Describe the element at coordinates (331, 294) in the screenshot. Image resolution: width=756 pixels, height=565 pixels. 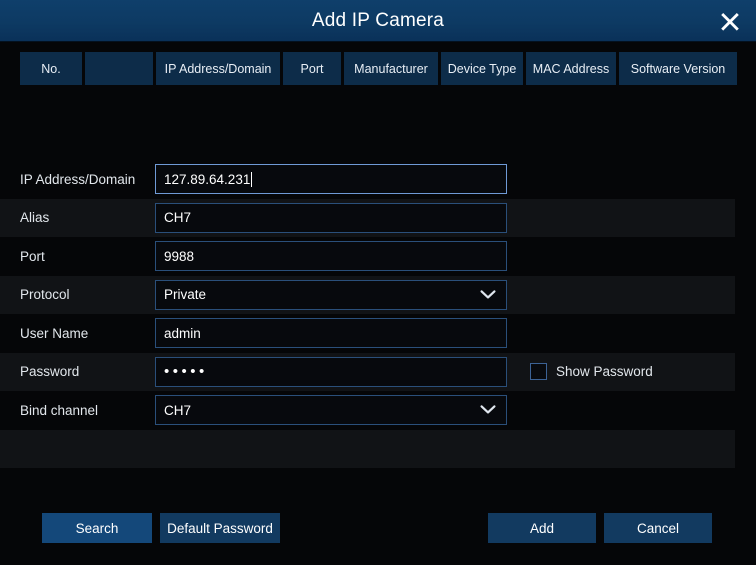
I see `select-protocol: Private` at that location.